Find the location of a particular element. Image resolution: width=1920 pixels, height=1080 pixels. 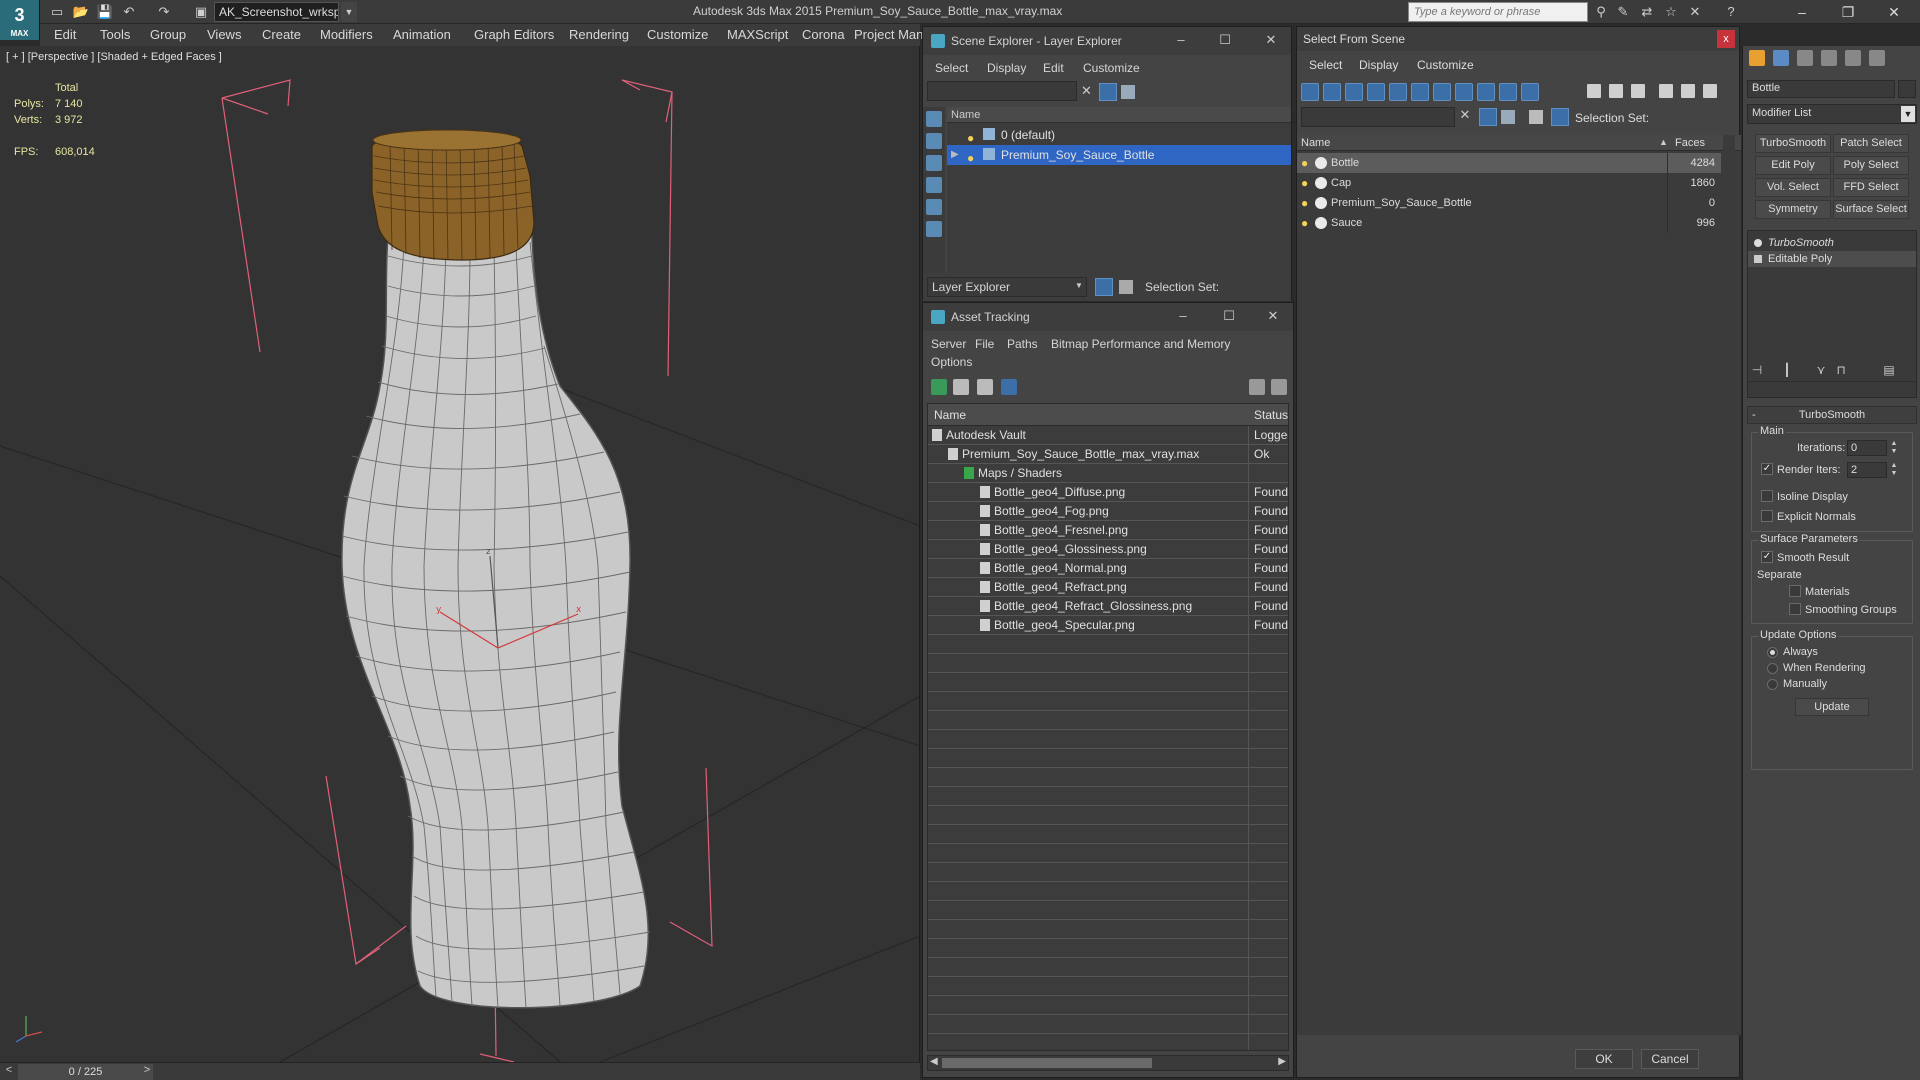

display-shapes-icon is located at coordinates (934, 141).